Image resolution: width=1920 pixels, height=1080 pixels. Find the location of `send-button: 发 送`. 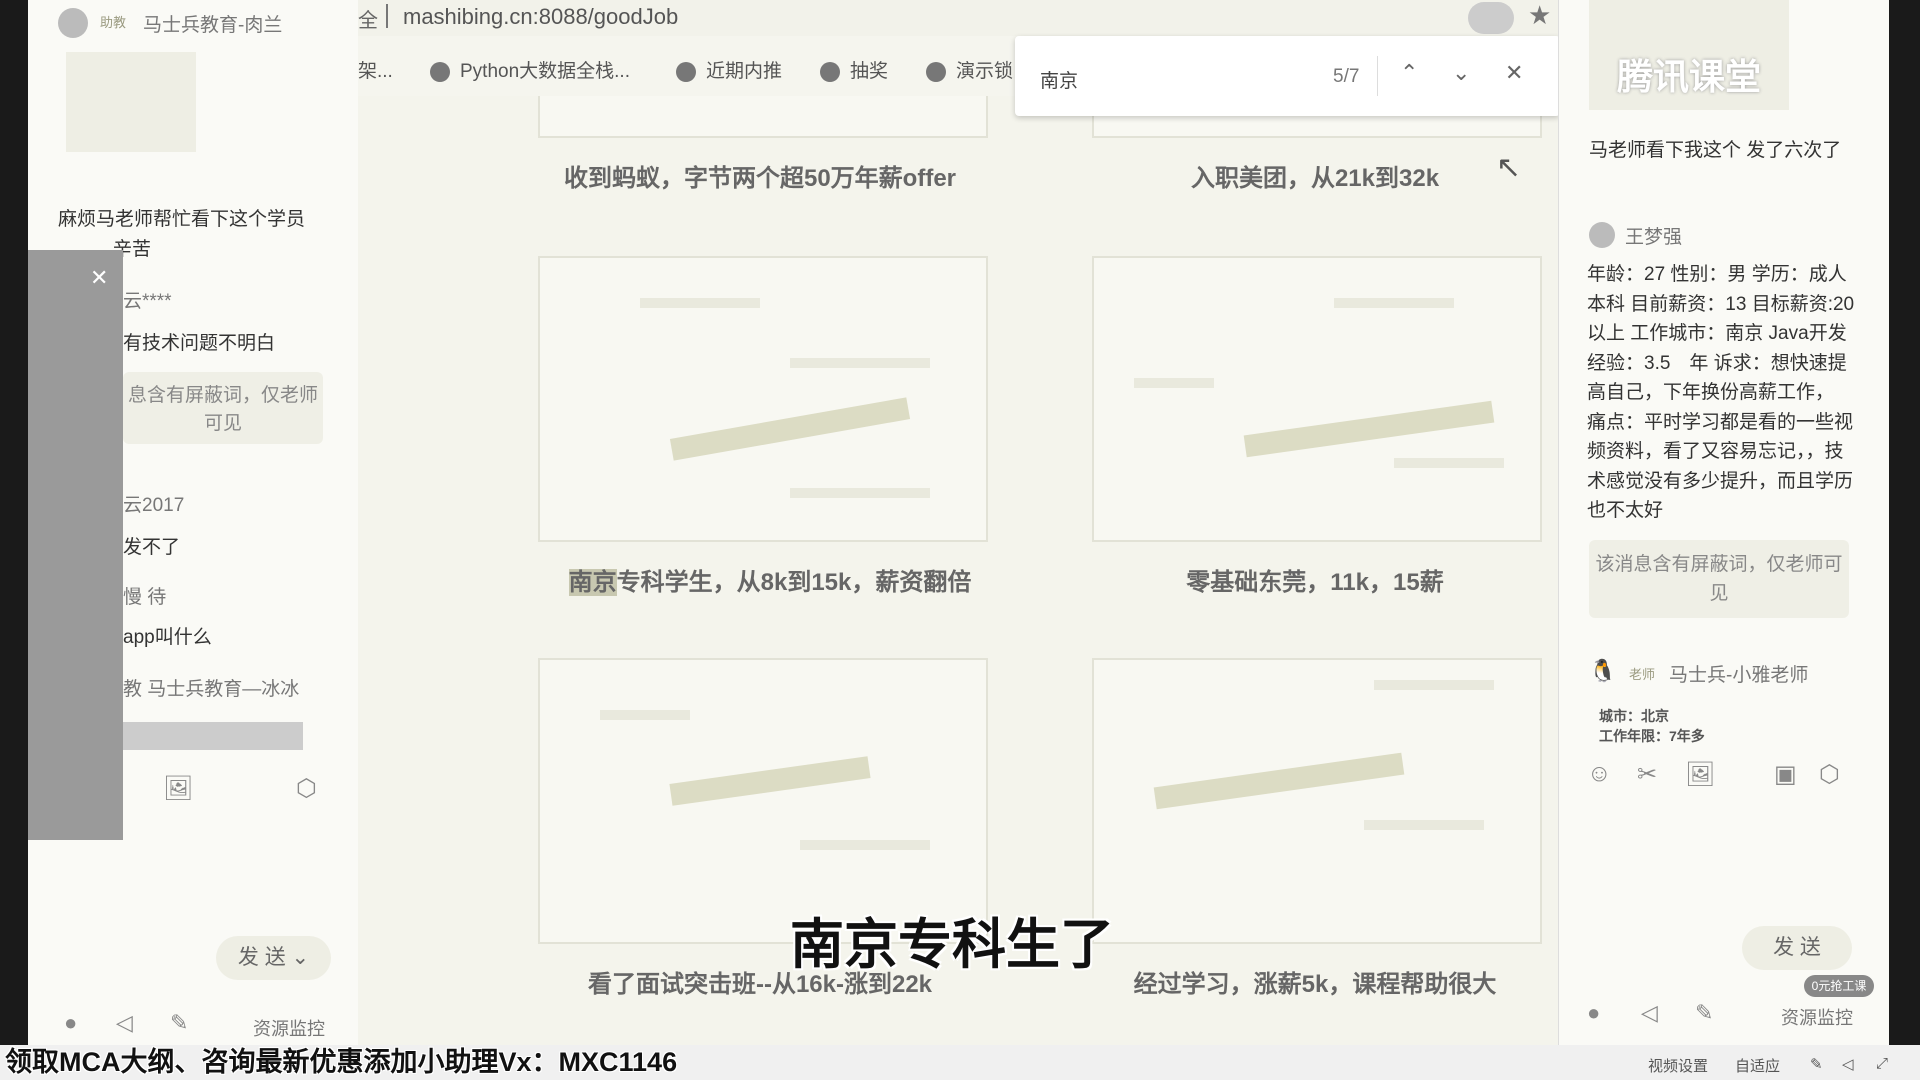

send-button: 发 送 is located at coordinates (1797, 948).